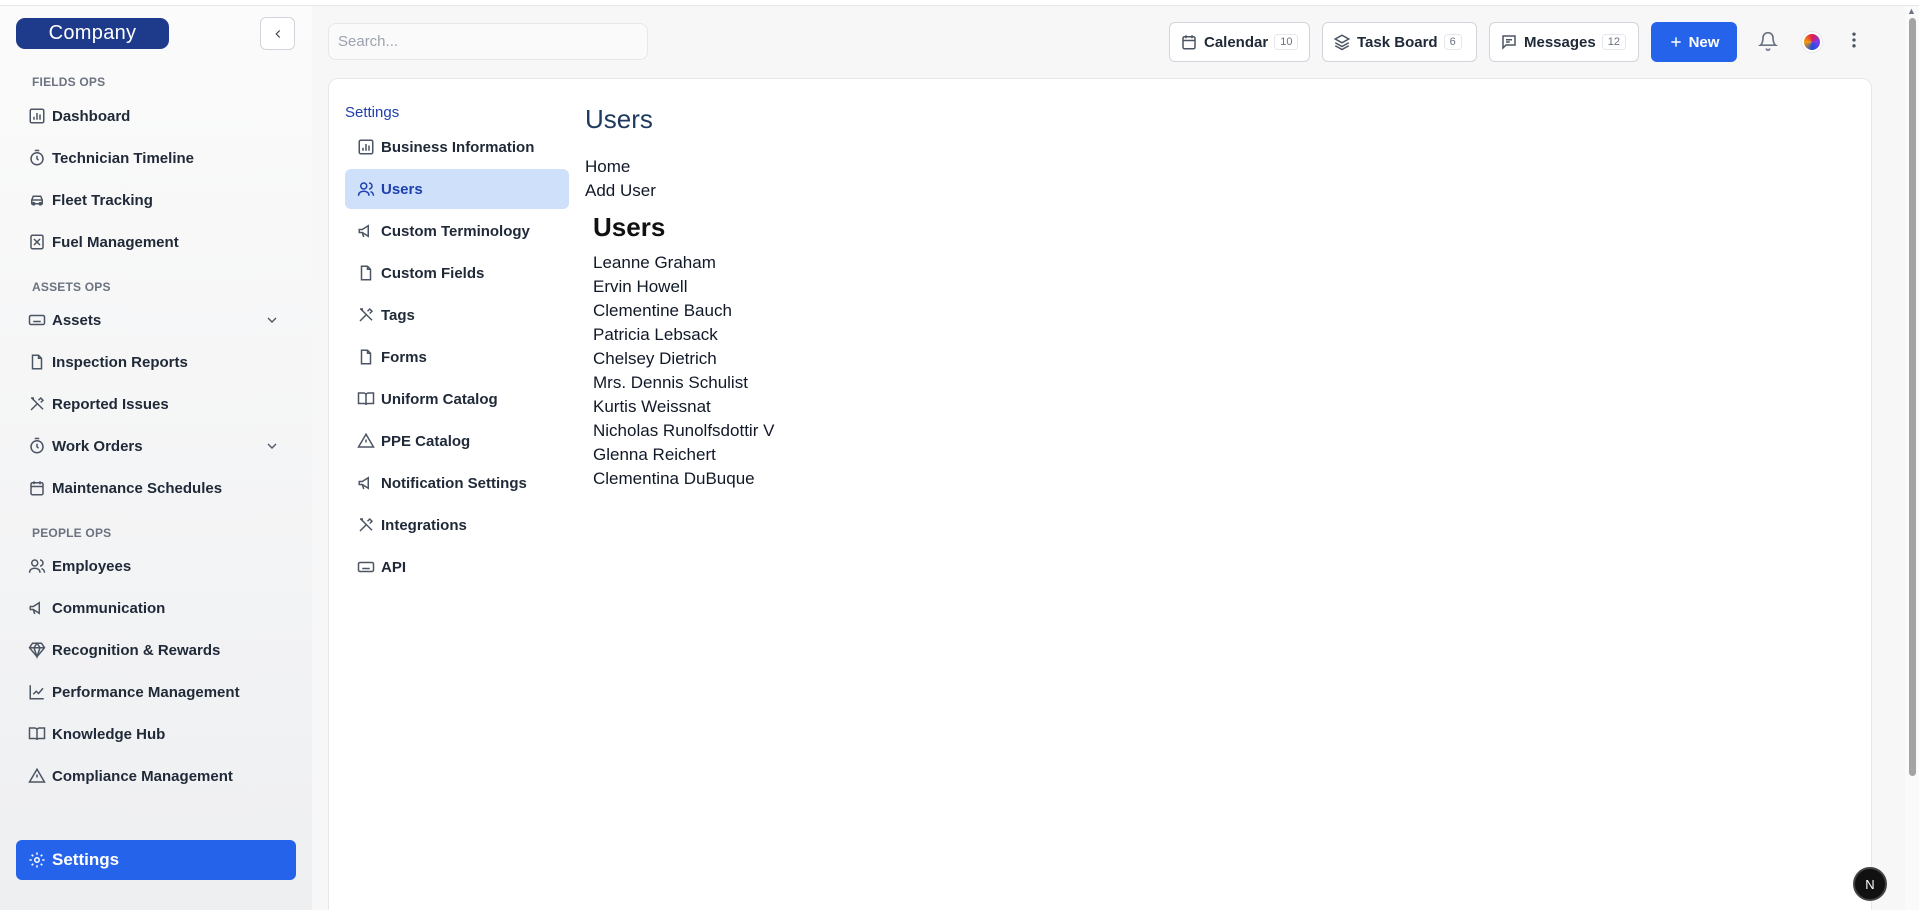  What do you see at coordinates (92, 33) in the screenshot?
I see `company-logo: Company` at bounding box center [92, 33].